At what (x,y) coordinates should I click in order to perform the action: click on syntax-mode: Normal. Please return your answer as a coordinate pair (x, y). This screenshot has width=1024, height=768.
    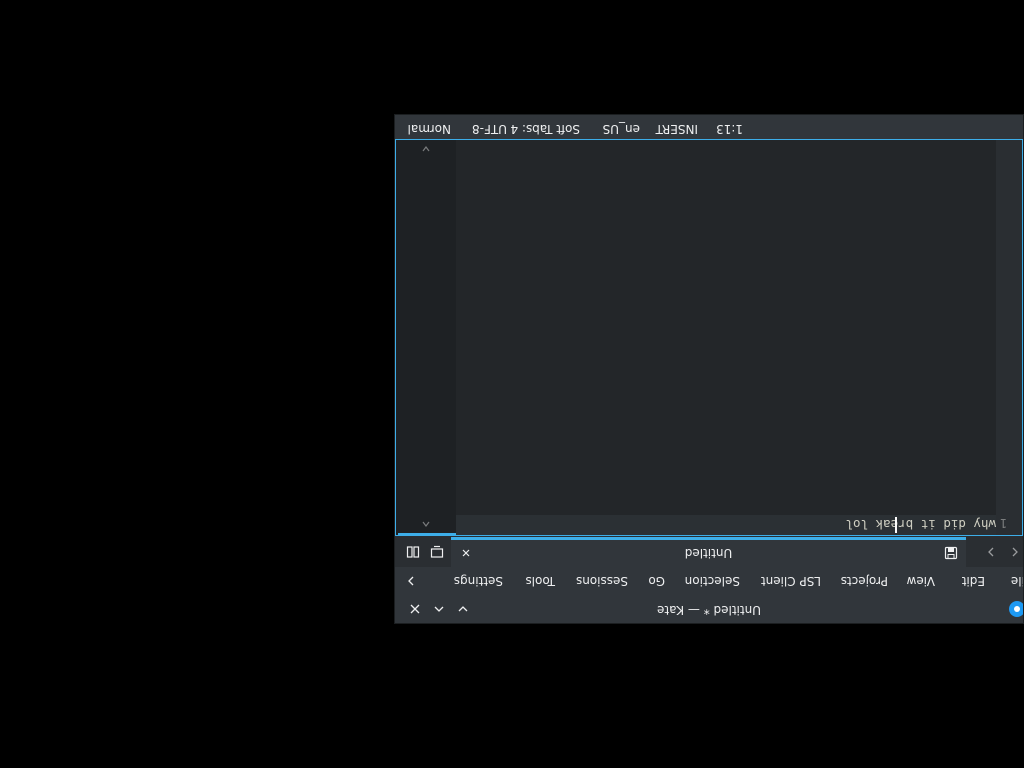
    Looking at the image, I should click on (429, 129).